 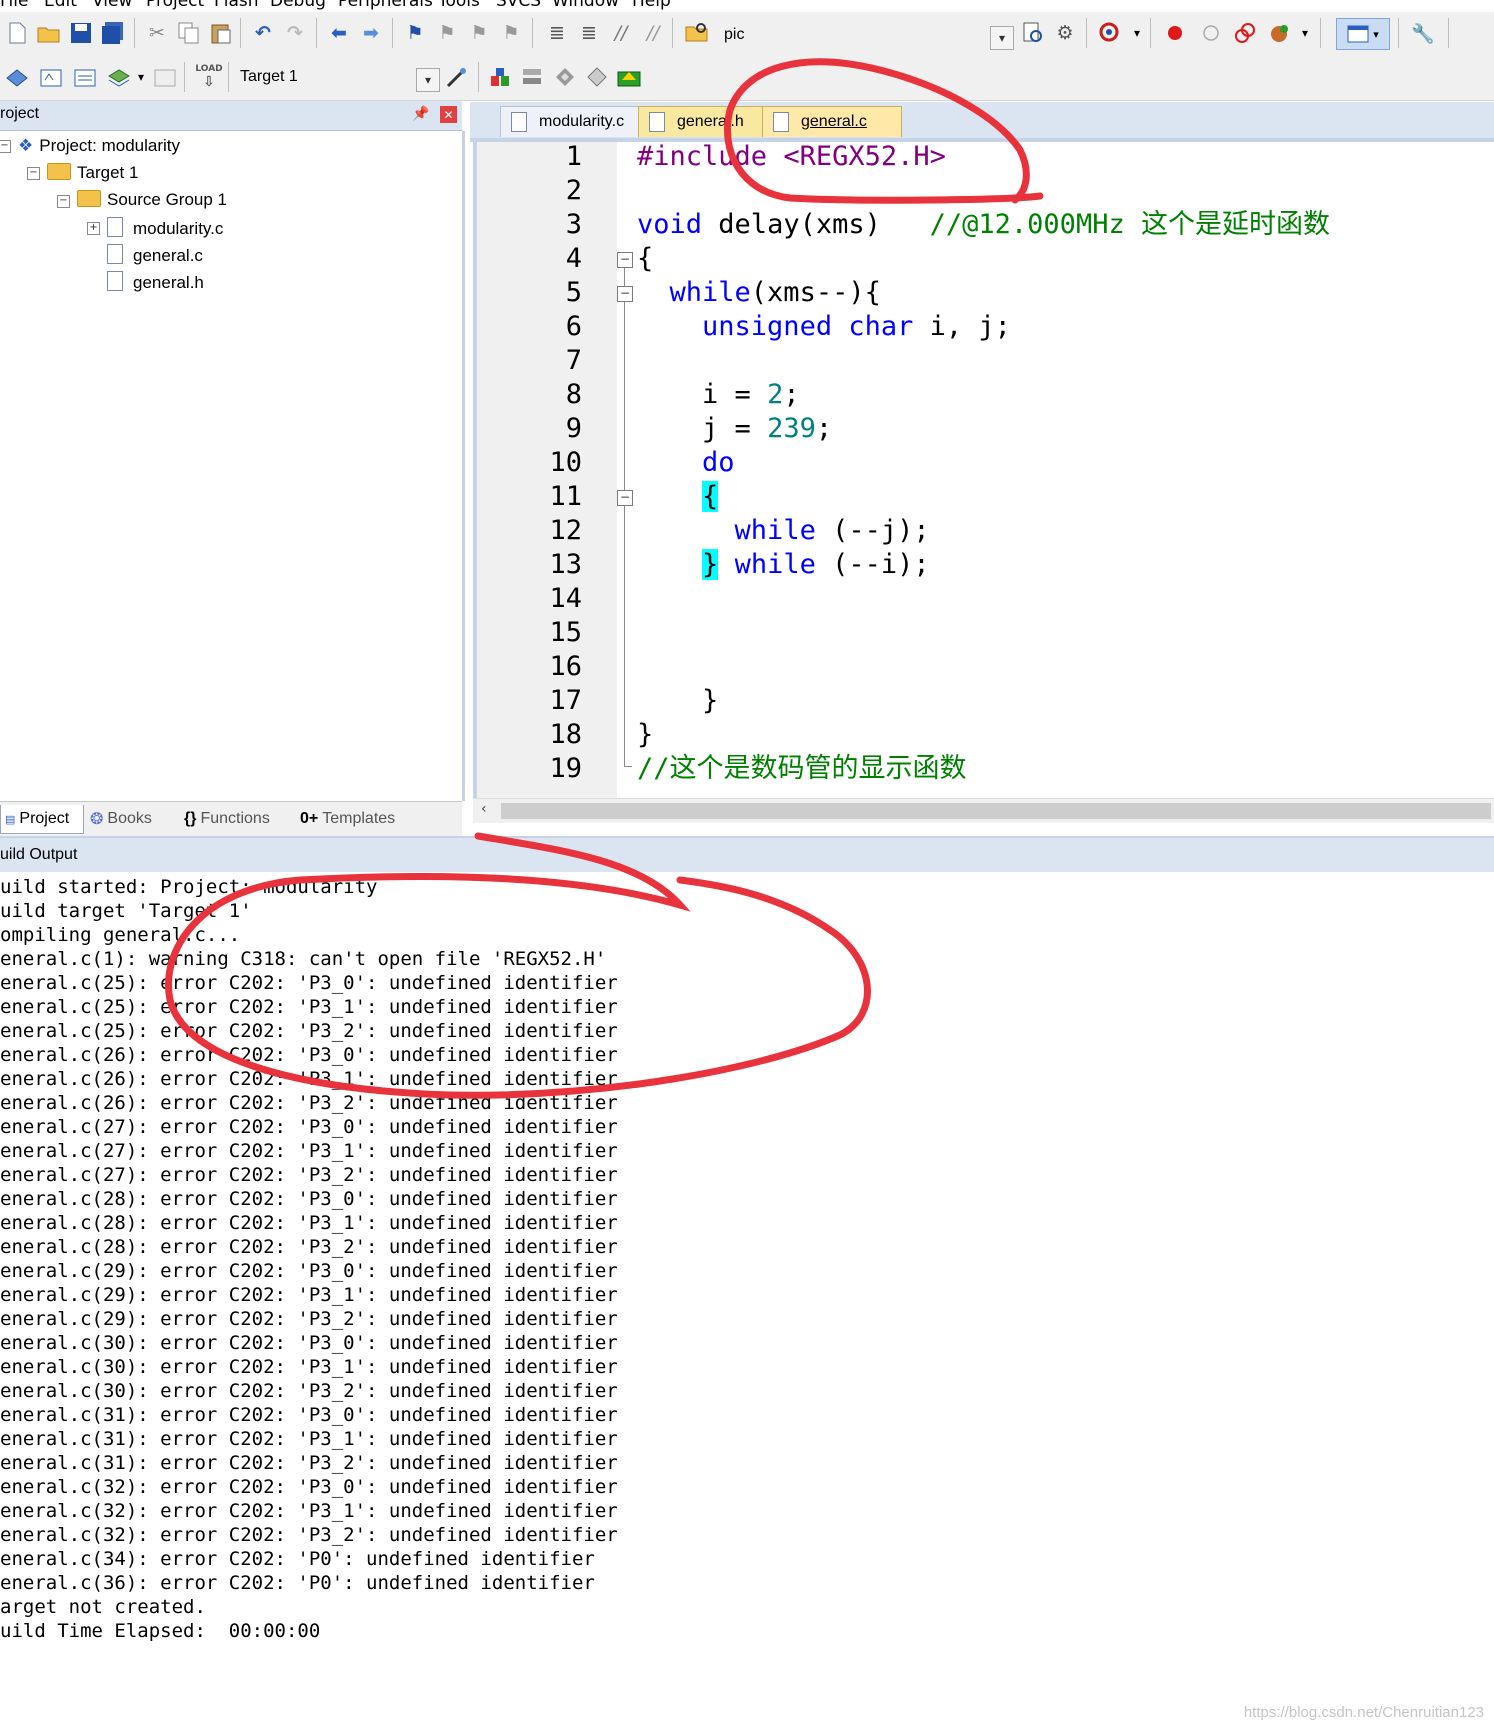 I want to click on menu-file: File, so click(x=14, y=5).